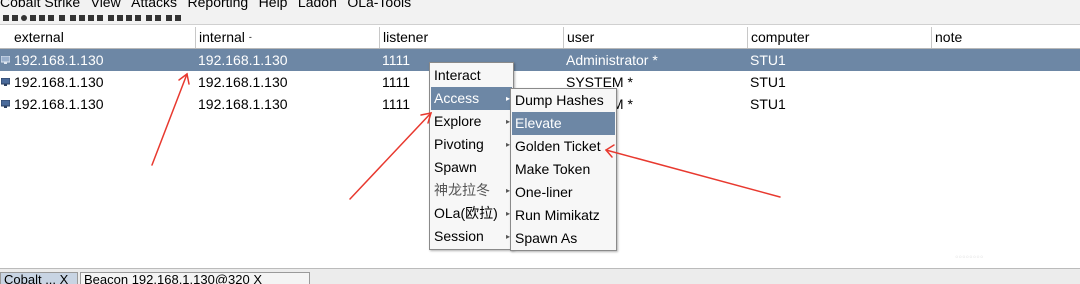  Describe the element at coordinates (969, 257) in the screenshot. I see `watermark-logo-icon: ◦◦◦◦◦◦◦◦` at that location.